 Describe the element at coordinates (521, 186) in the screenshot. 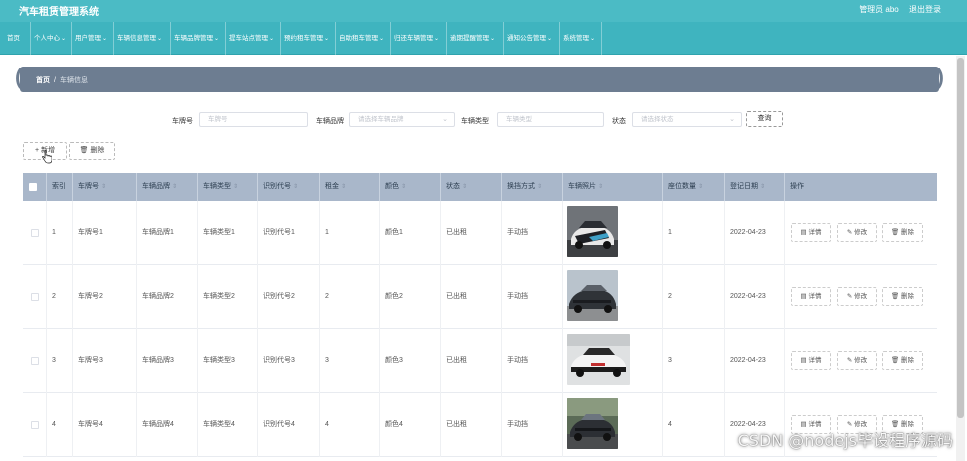

I see `header-label: 换挡方式` at that location.